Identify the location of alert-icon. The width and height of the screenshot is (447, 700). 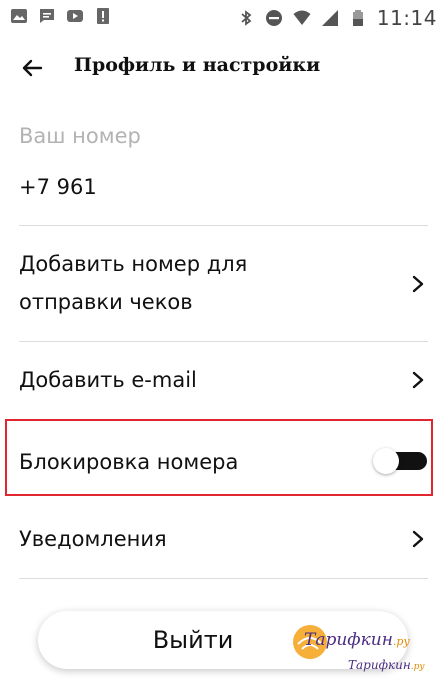
(103, 16).